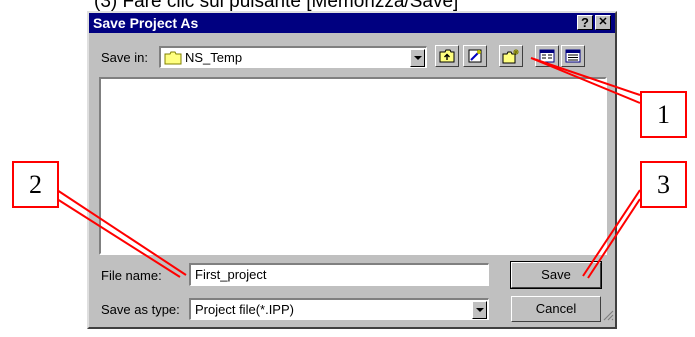 The height and width of the screenshot is (337, 695). I want to click on callout-2-pointer, so click(121, 233).